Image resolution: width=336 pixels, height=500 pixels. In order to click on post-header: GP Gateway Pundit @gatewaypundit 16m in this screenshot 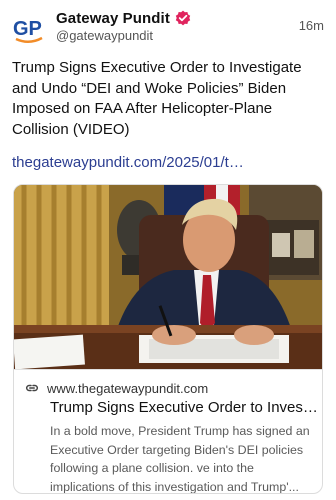, I will do `click(168, 28)`.